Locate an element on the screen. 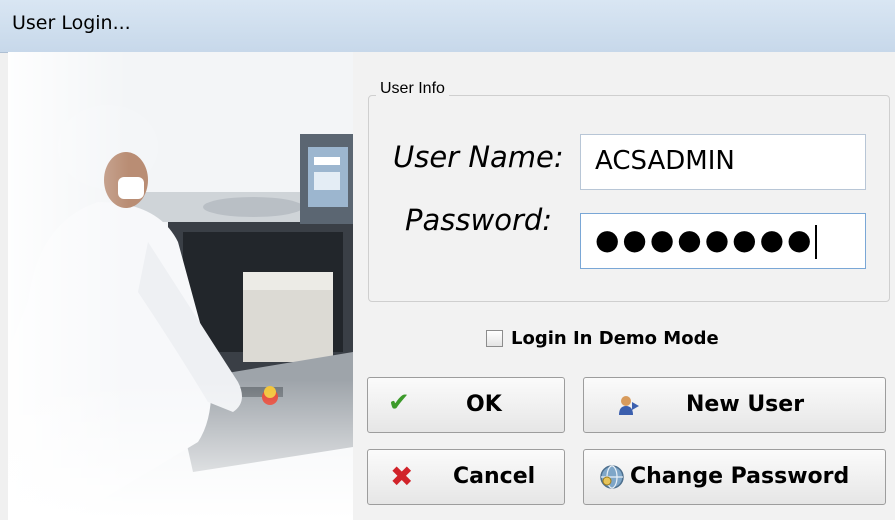 The height and width of the screenshot is (520, 895). change-password-button-label: Change Password is located at coordinates (740, 476).